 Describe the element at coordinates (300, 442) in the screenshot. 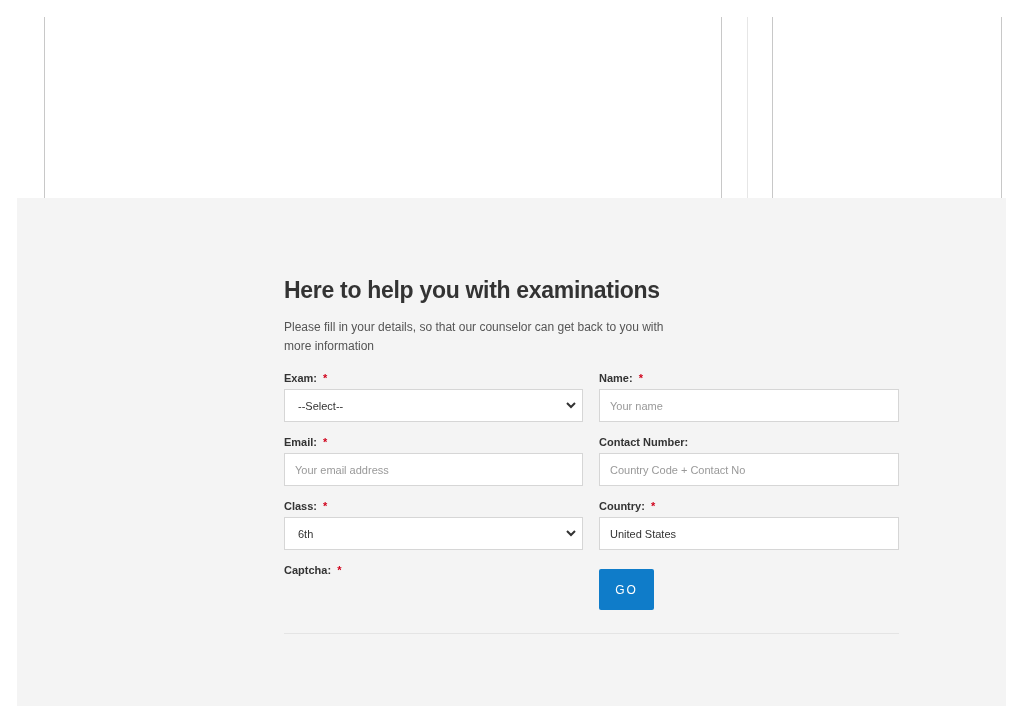

I see `field-label: Email:` at that location.